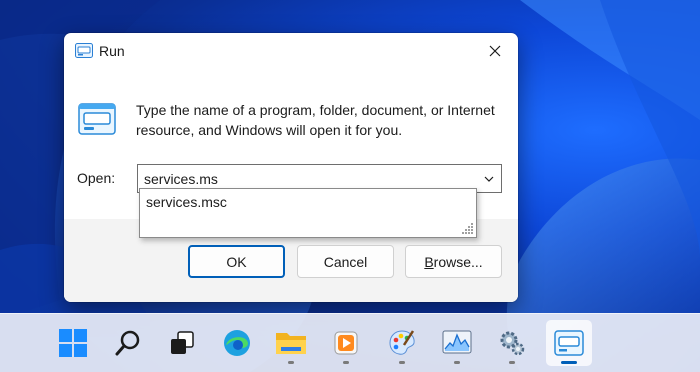 This screenshot has height=372, width=700. I want to click on resource-monitor-icon, so click(457, 342).